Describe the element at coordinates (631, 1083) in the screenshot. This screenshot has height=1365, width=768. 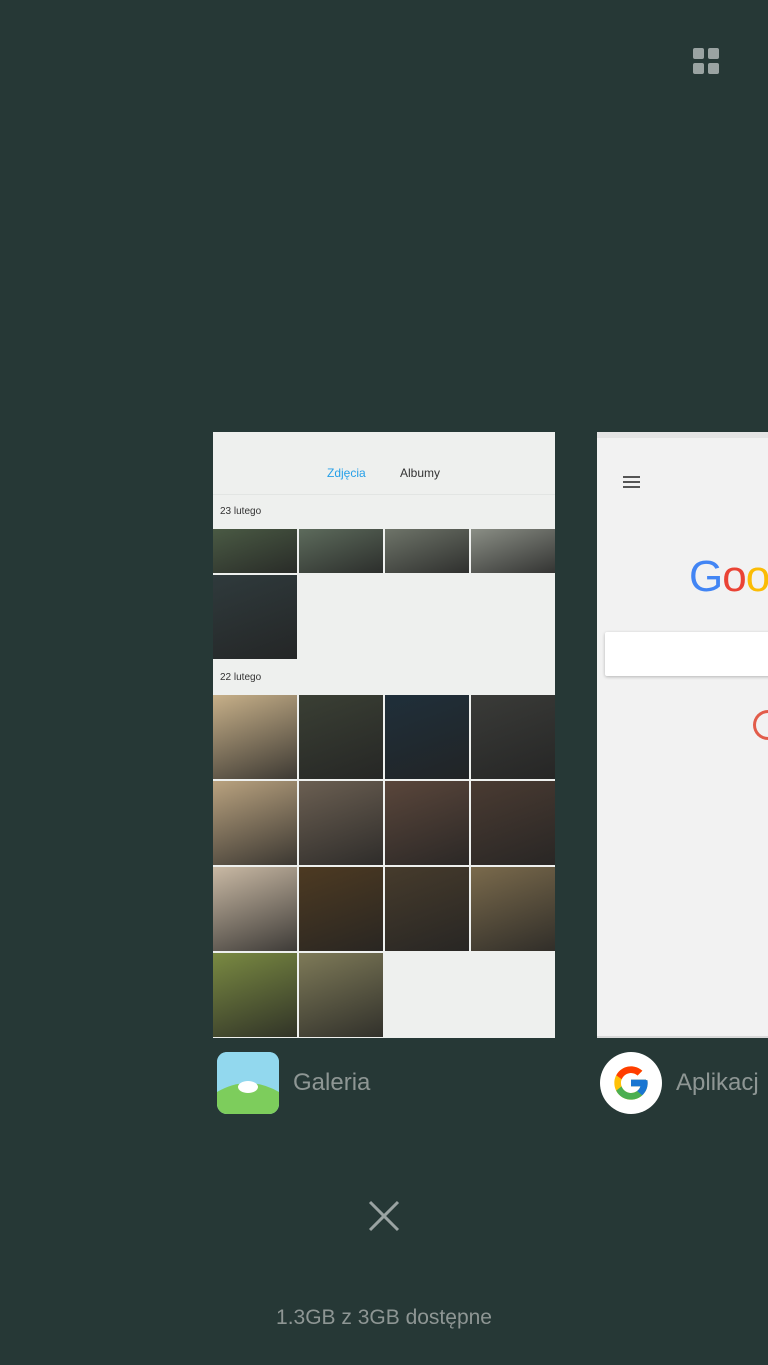
I see `google-g-icon` at that location.